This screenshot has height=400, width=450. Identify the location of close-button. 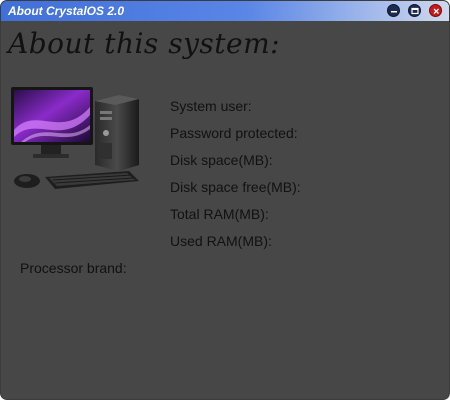
(435, 10).